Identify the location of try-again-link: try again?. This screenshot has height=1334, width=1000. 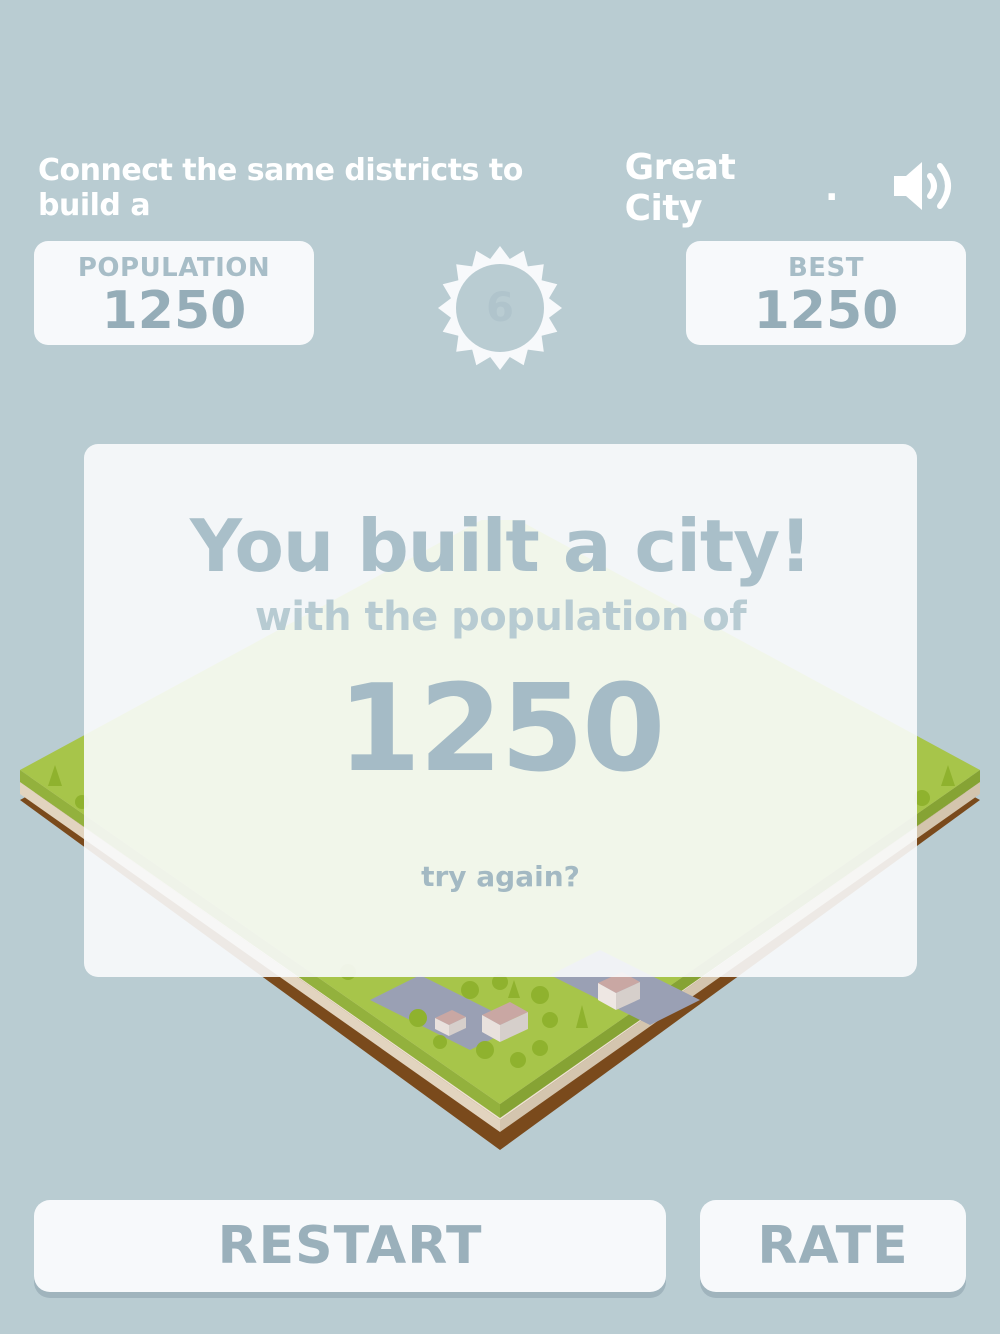
(500, 876).